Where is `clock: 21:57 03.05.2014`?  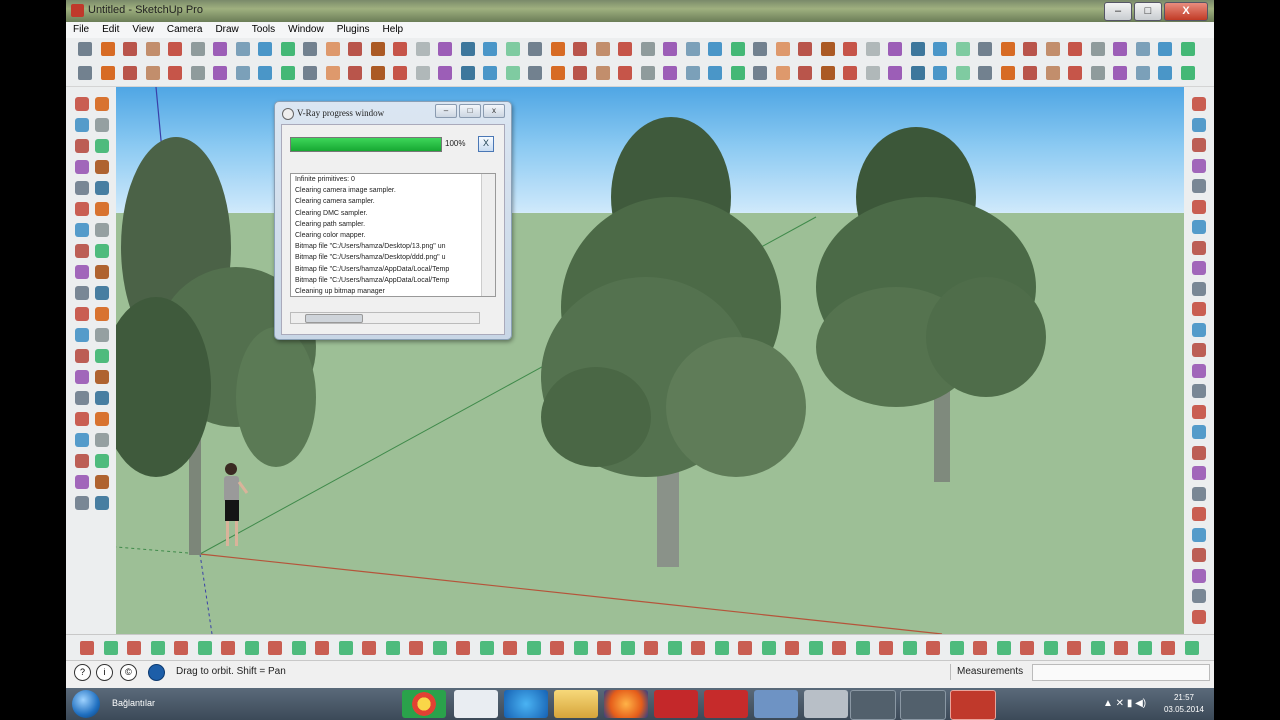
clock: 21:57 03.05.2014 is located at coordinates (1184, 704).